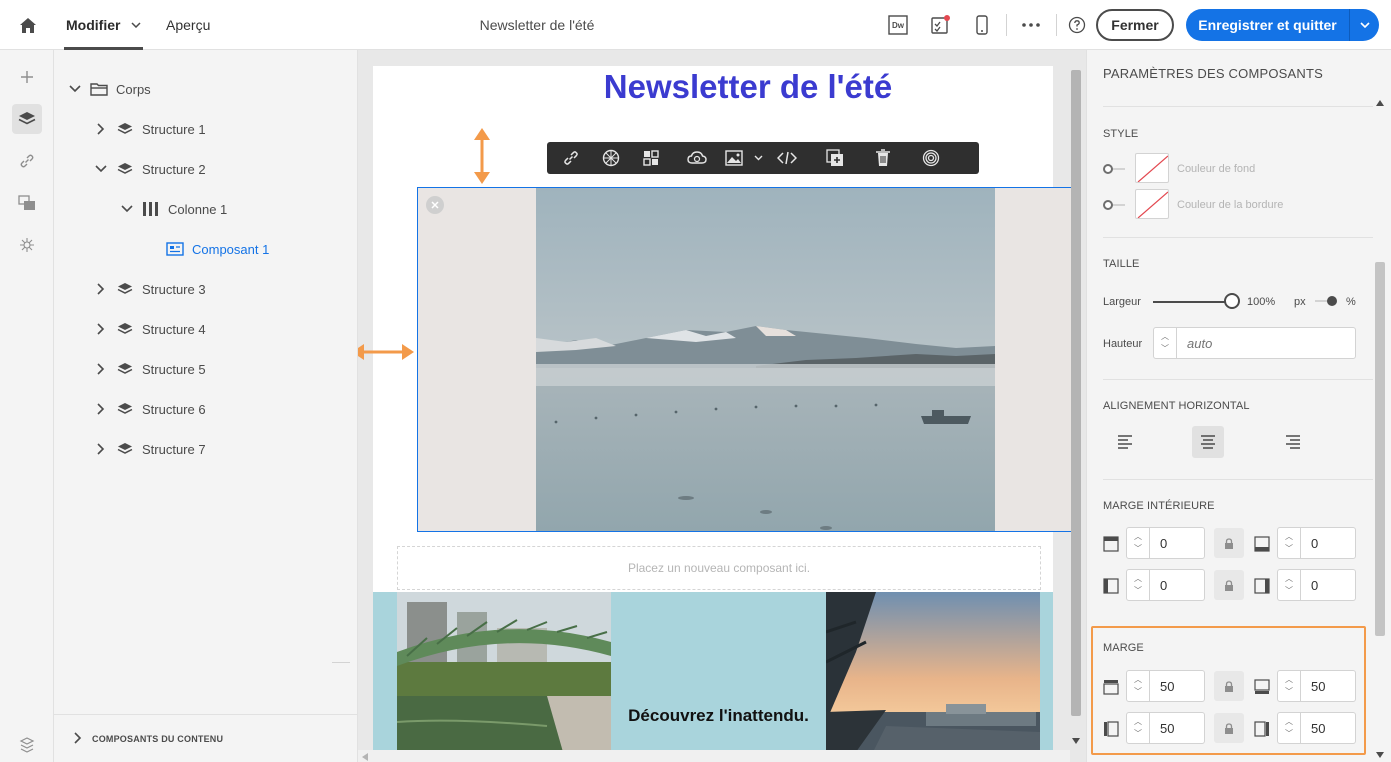 Image resolution: width=1391 pixels, height=762 pixels. I want to click on tree-item-structure-1: Structure 1, so click(150, 129).